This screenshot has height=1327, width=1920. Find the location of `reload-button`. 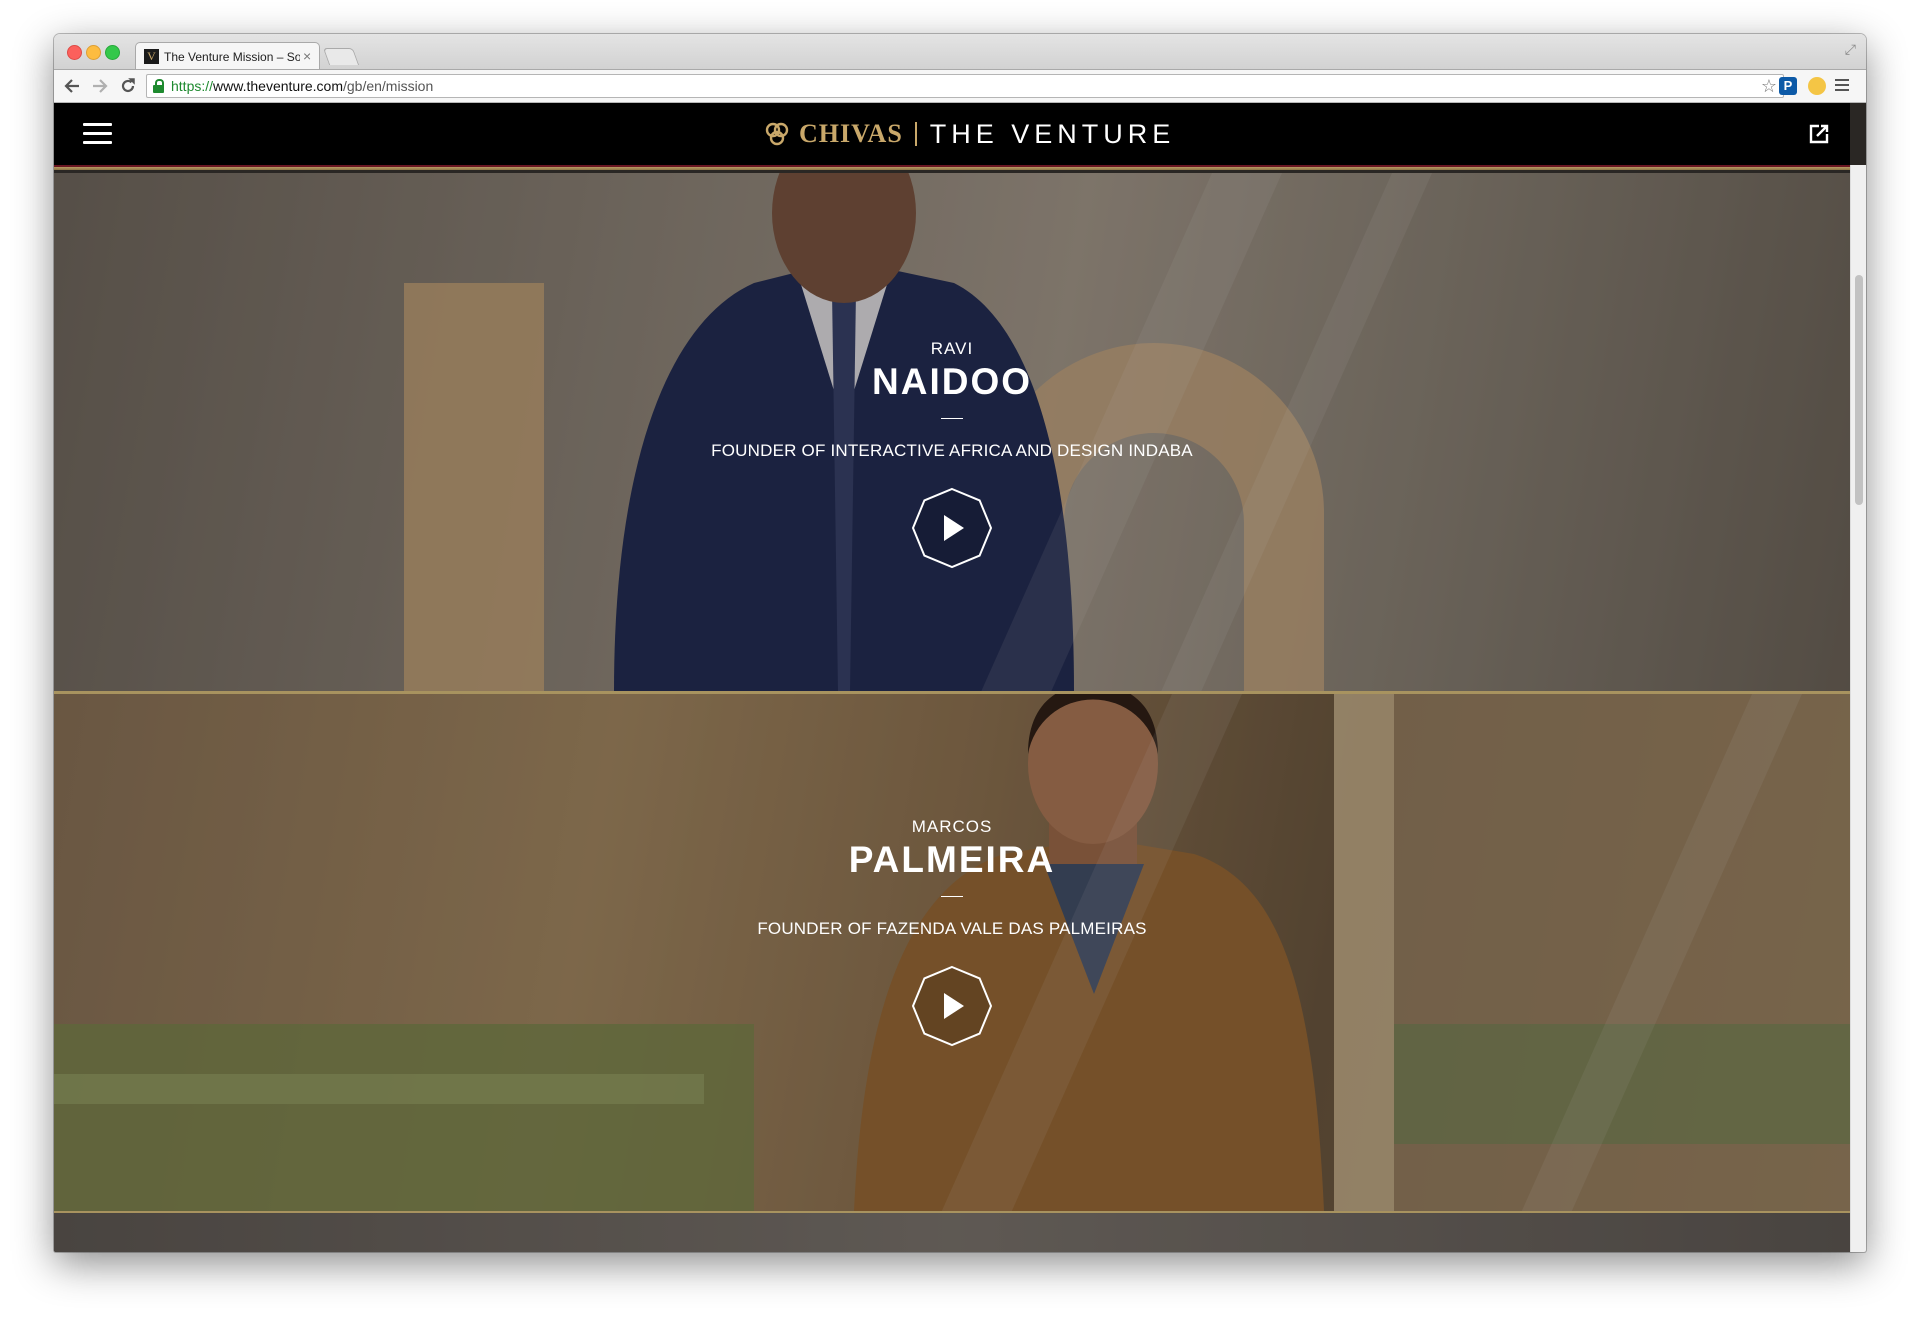

reload-button is located at coordinates (128, 86).